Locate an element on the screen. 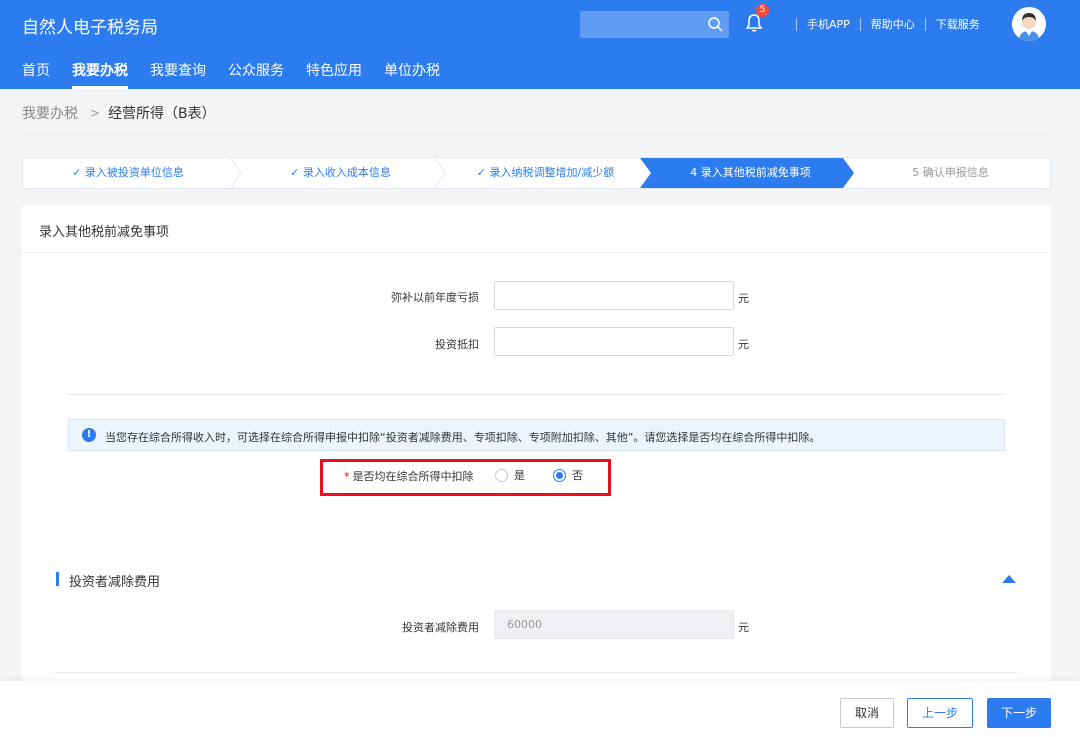  mobile-app-link: 手机APP is located at coordinates (828, 24).